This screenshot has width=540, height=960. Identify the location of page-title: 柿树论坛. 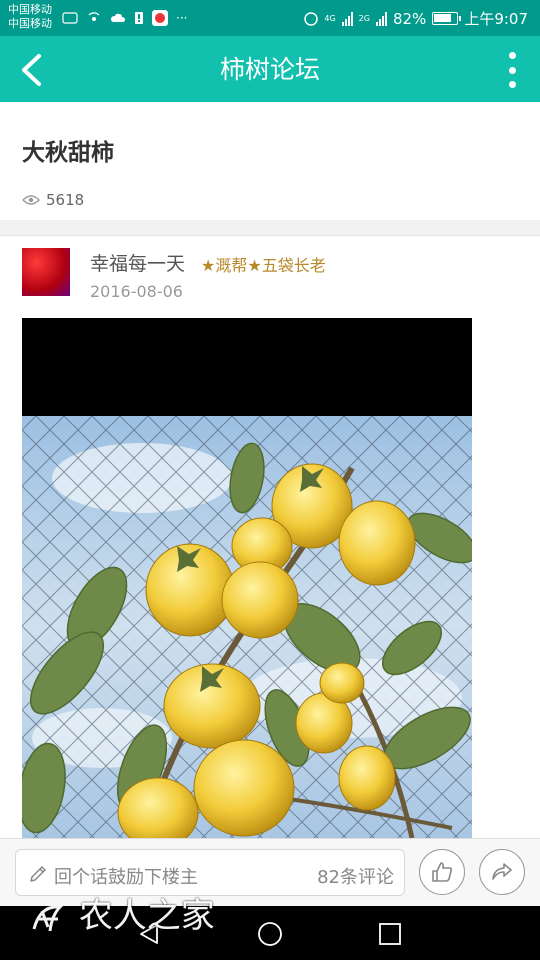
(269, 69).